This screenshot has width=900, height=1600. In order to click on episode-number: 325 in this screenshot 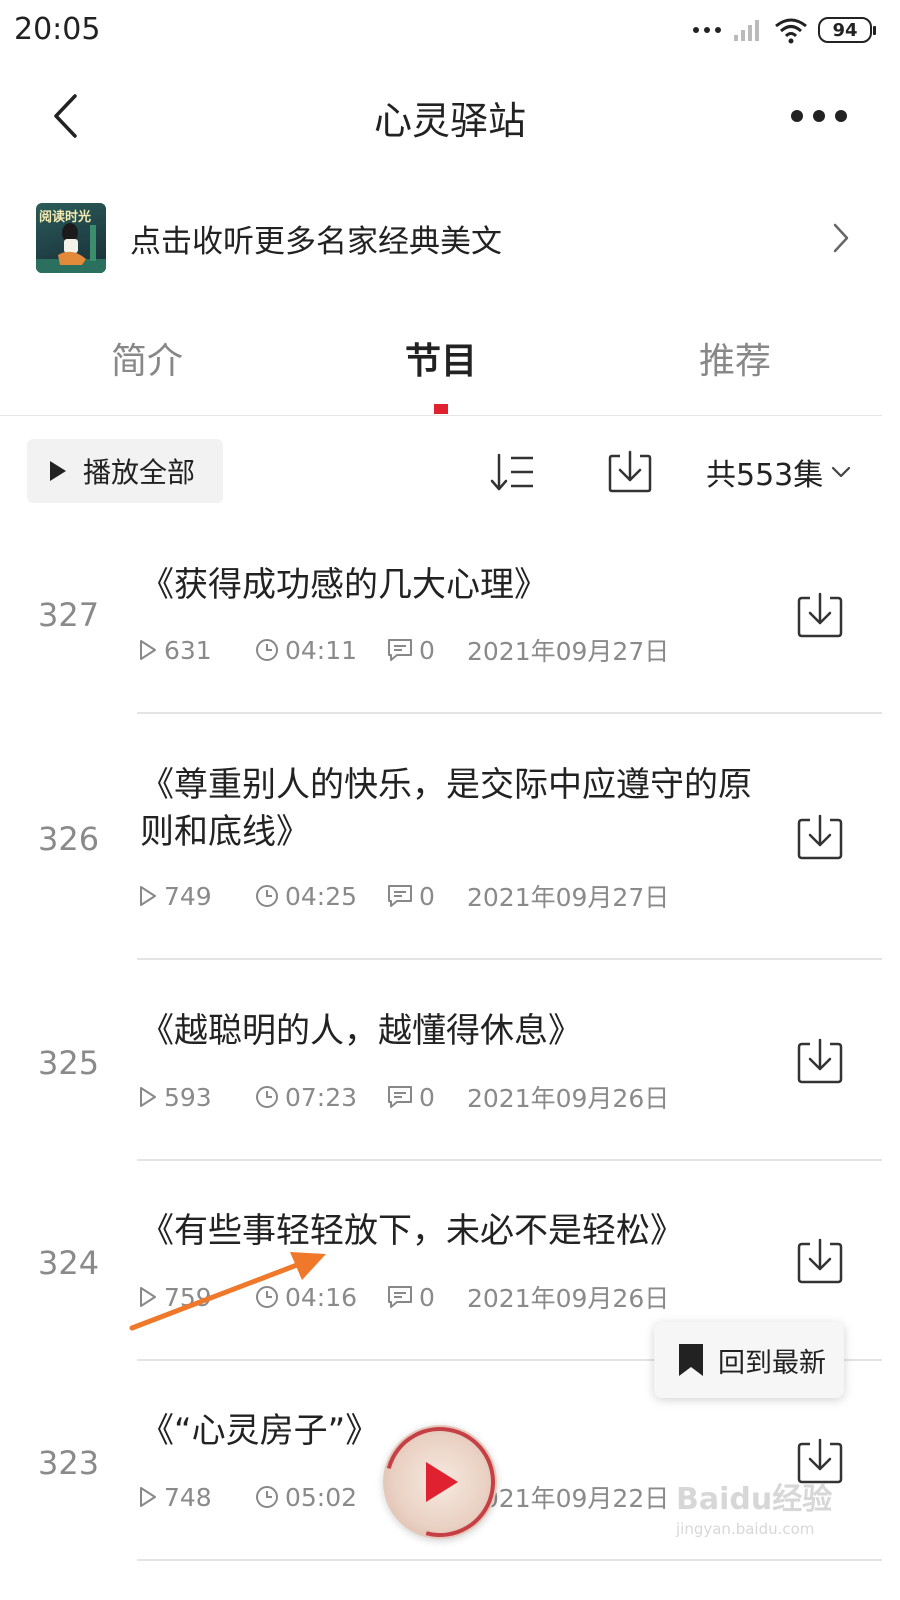, I will do `click(69, 1063)`.